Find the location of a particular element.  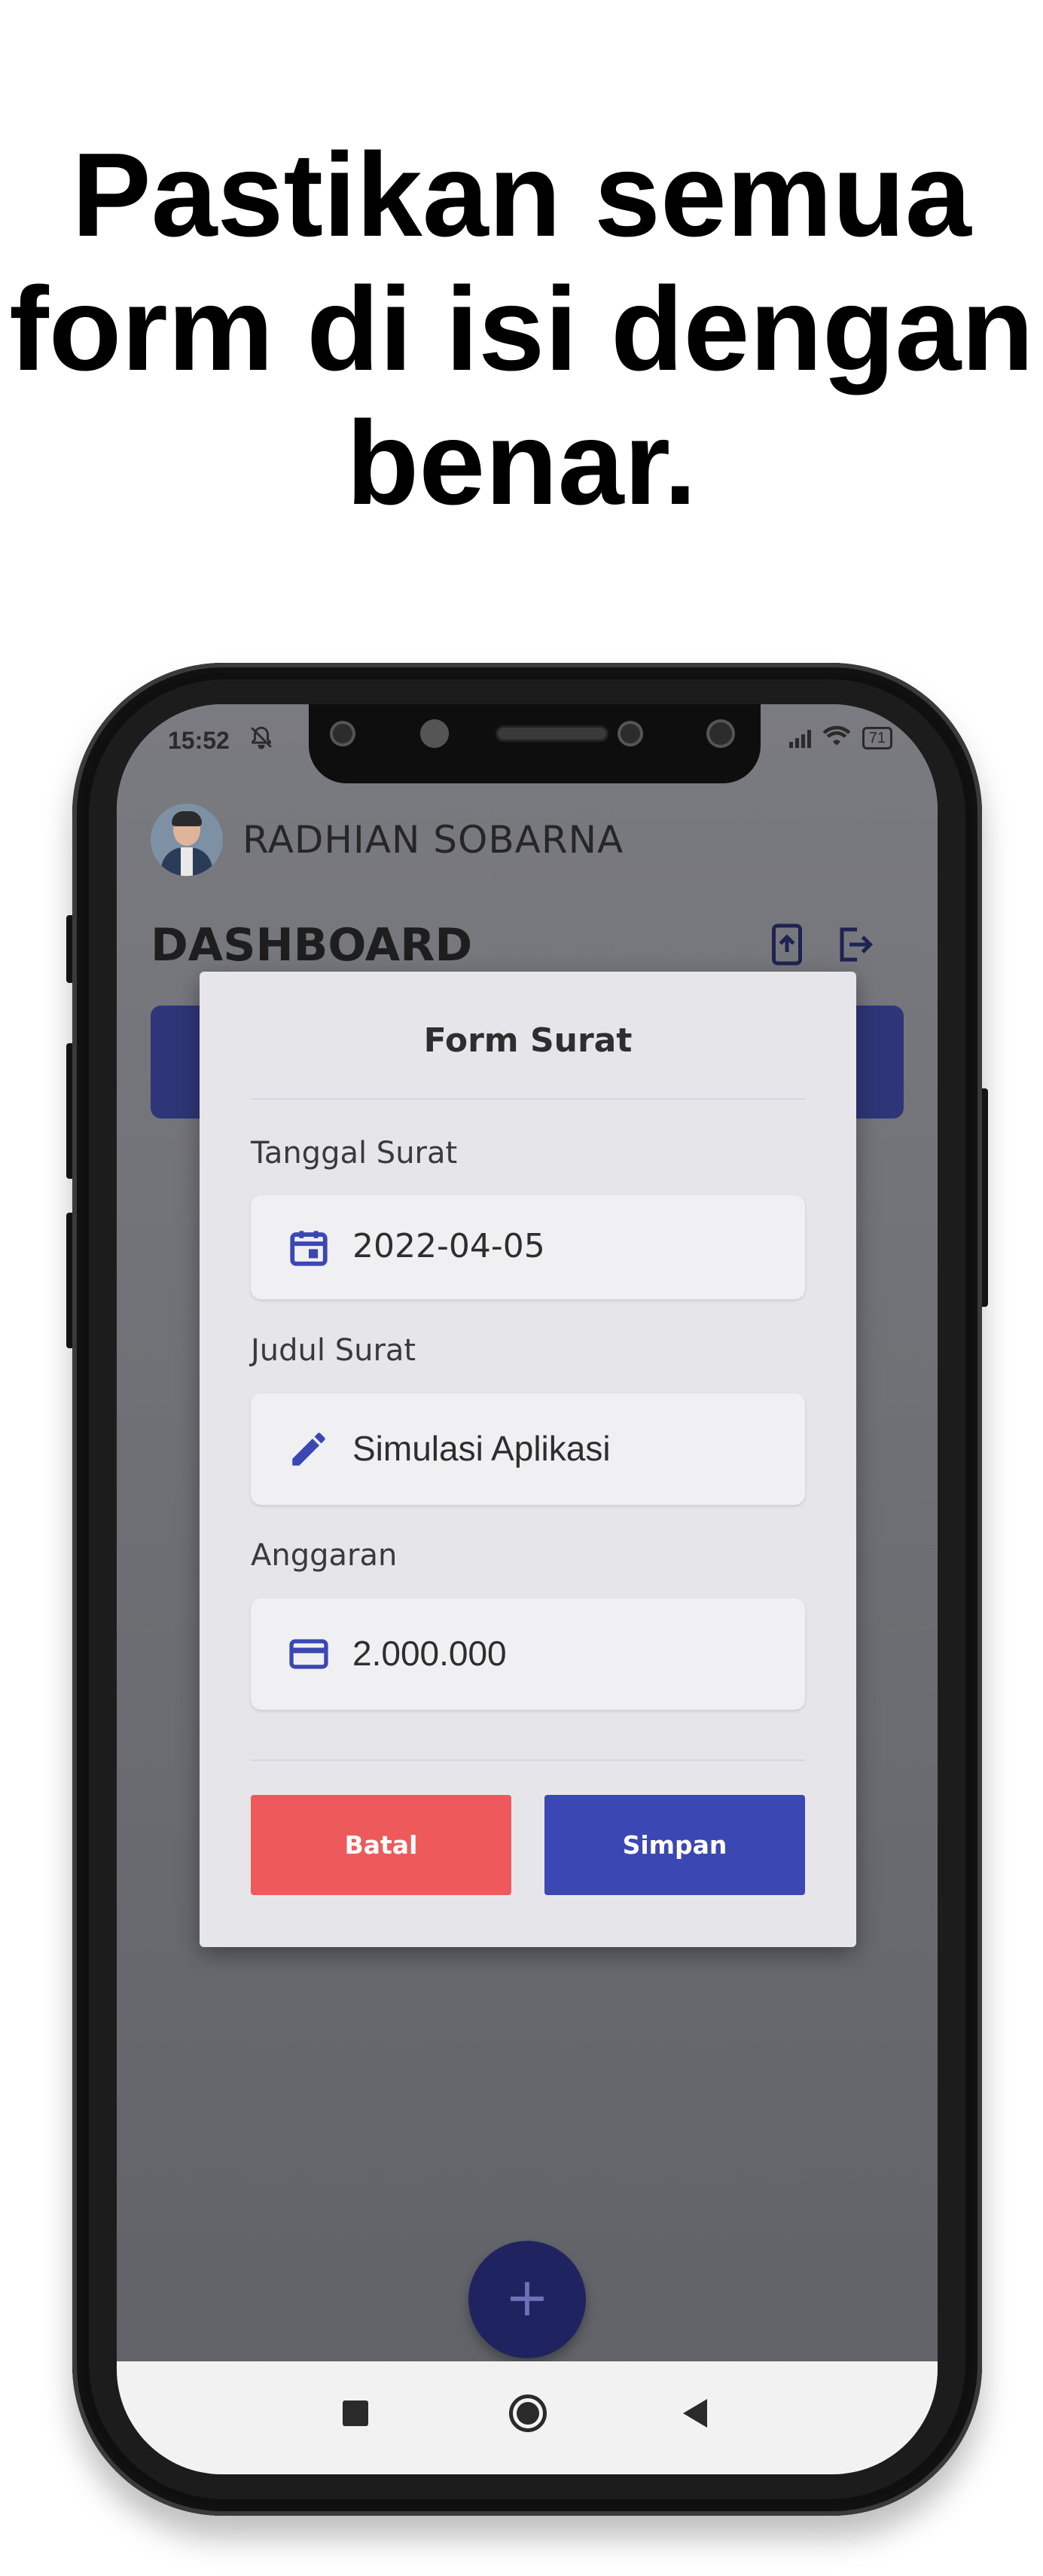

system-nav-bar is located at coordinates (527, 2418).